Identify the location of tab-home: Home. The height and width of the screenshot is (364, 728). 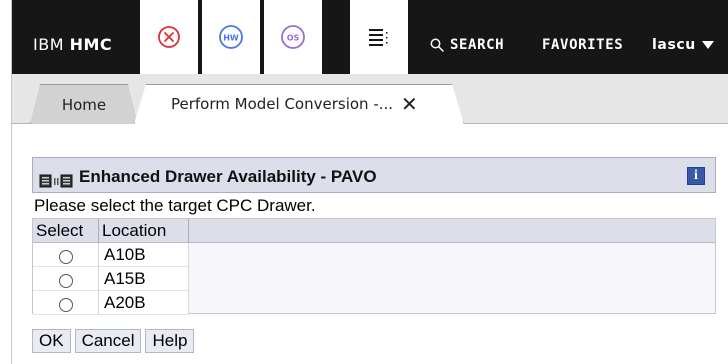
(84, 104).